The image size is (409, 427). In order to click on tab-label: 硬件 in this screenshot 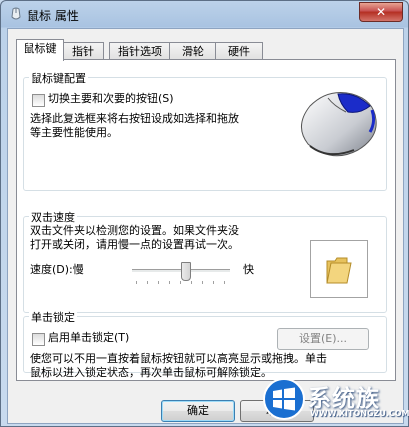, I will do `click(239, 51)`.